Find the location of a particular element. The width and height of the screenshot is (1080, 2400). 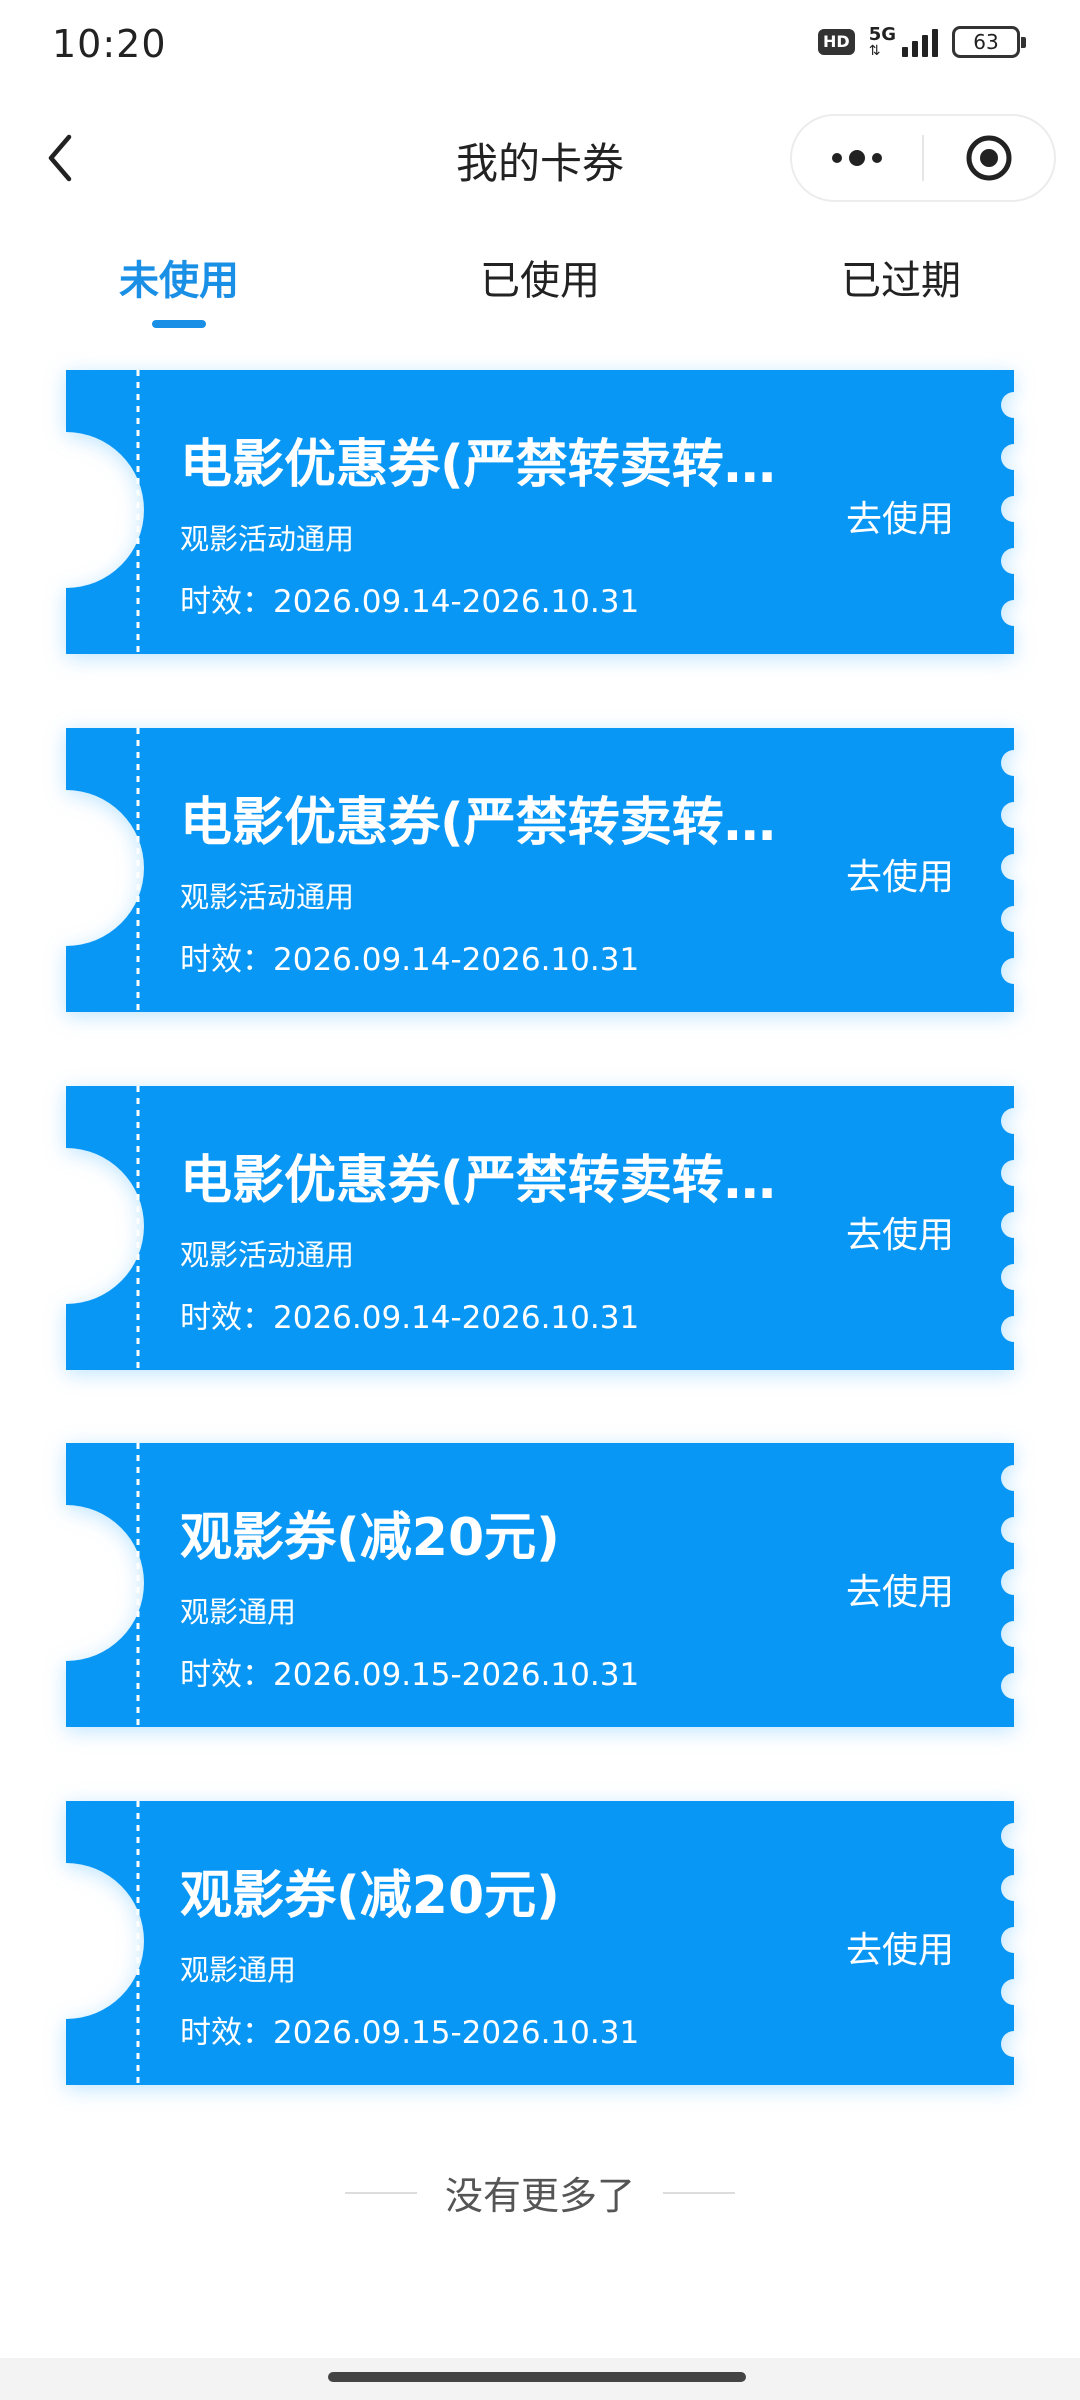

hd-badge: HD is located at coordinates (836, 42).